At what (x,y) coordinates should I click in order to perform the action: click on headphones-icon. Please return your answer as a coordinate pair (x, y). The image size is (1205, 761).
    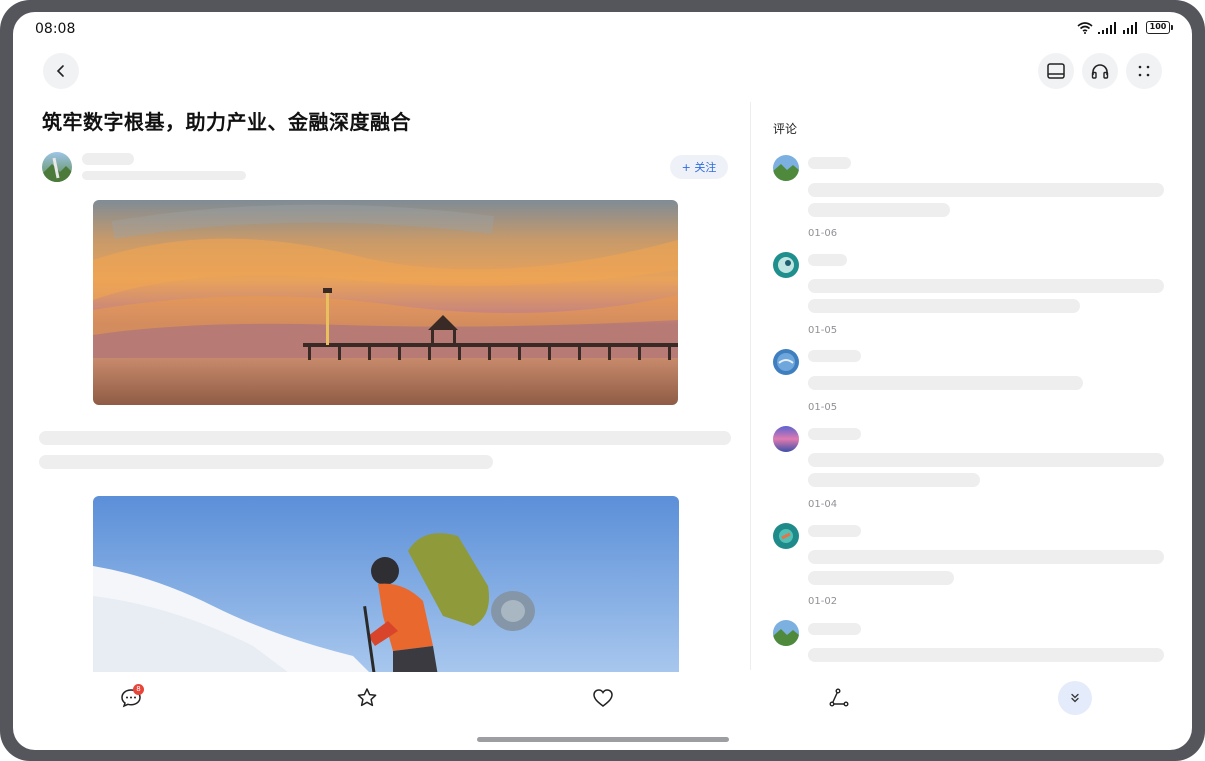
    Looking at the image, I should click on (1100, 71).